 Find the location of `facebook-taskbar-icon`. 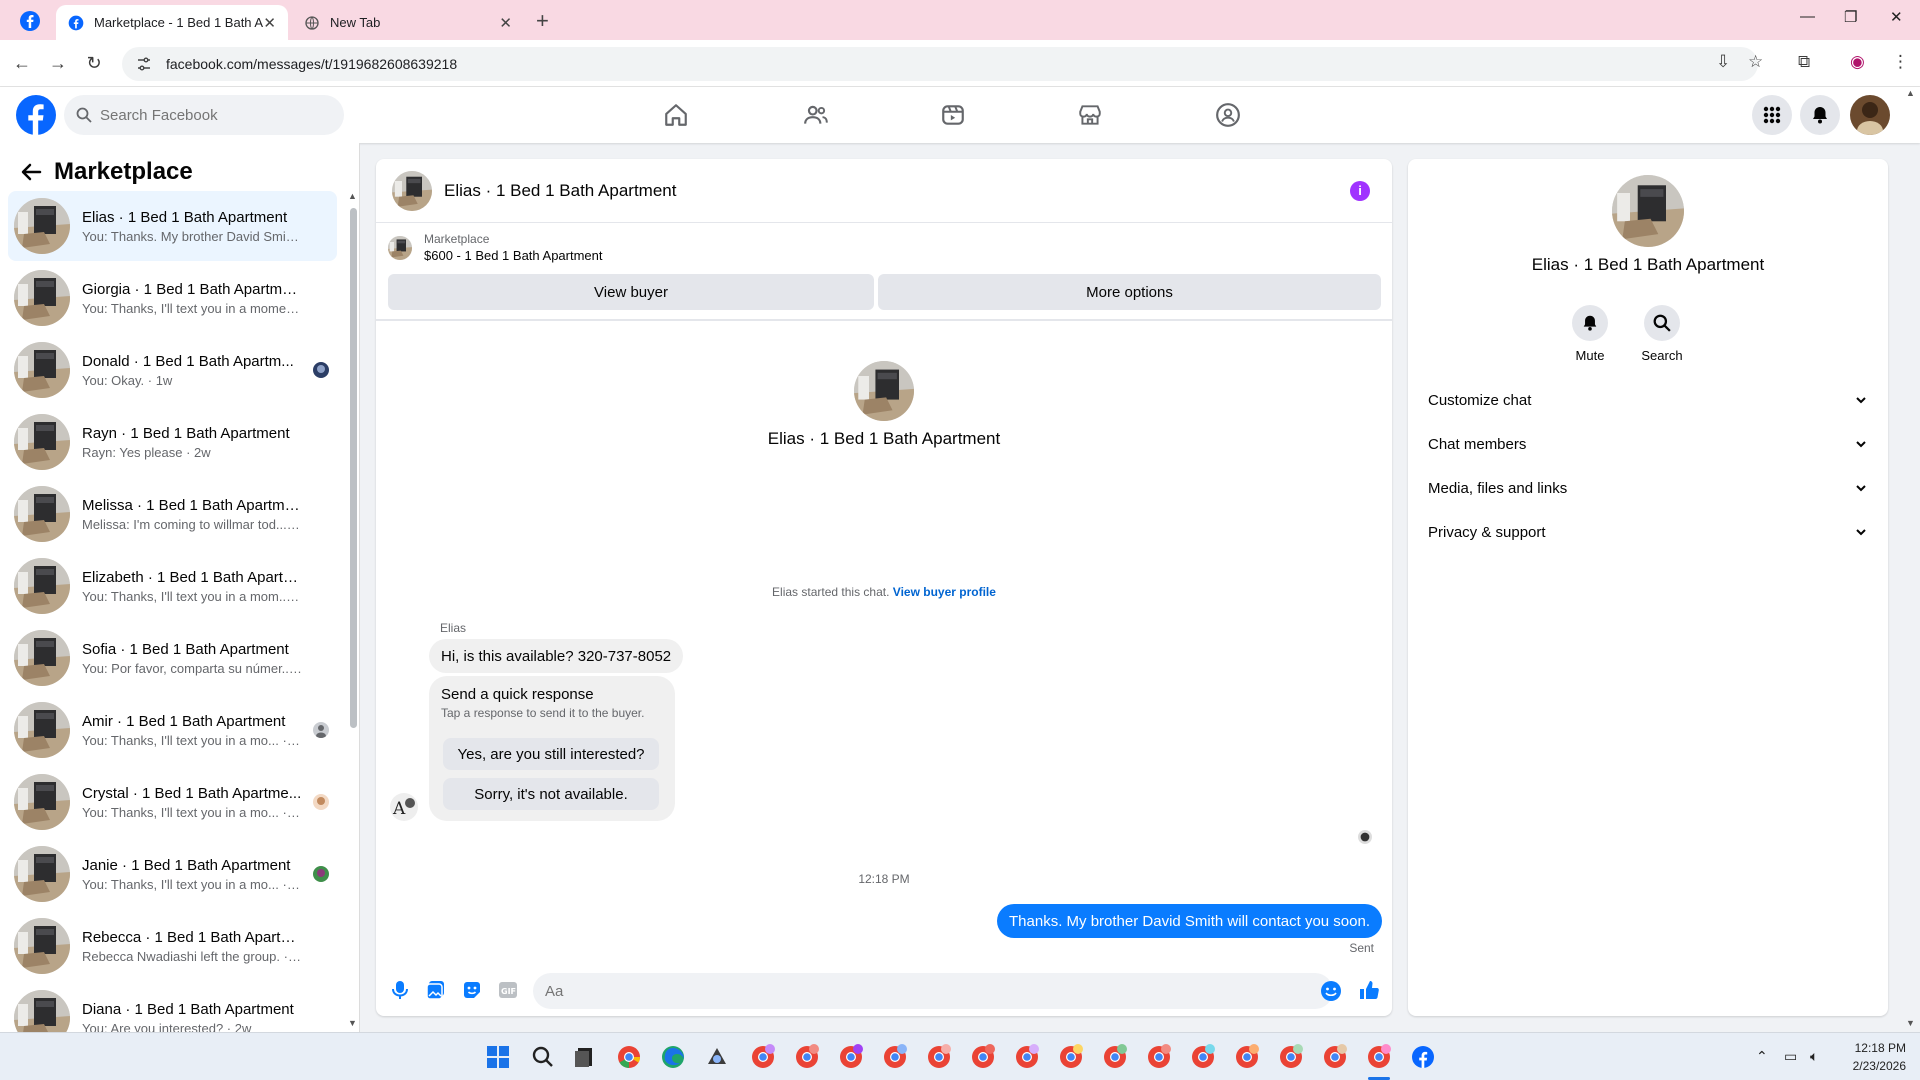

facebook-taskbar-icon is located at coordinates (1423, 1057).